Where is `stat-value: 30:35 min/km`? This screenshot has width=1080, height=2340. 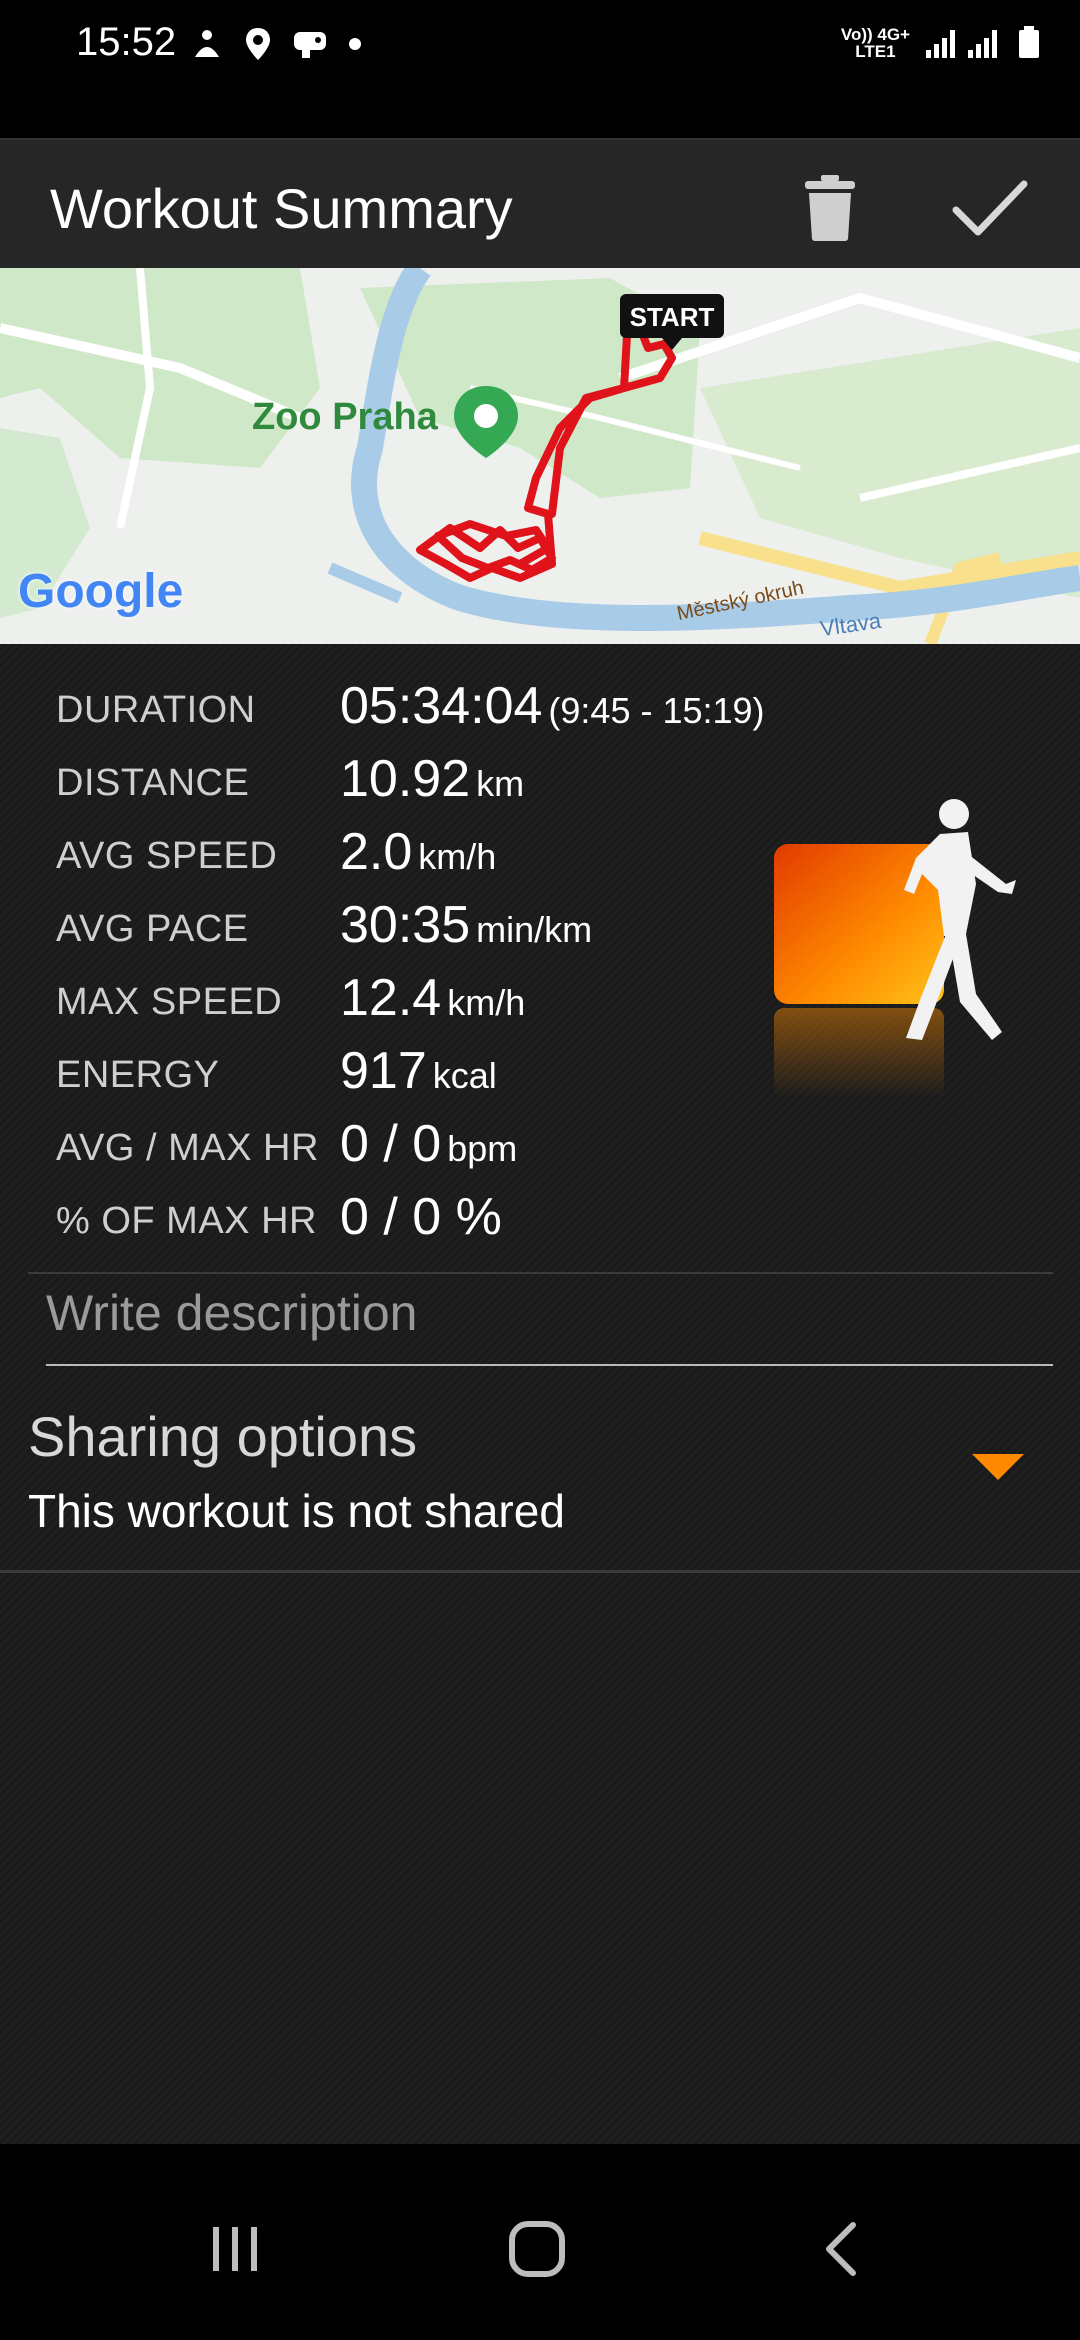
stat-value: 30:35 min/km is located at coordinates (466, 925).